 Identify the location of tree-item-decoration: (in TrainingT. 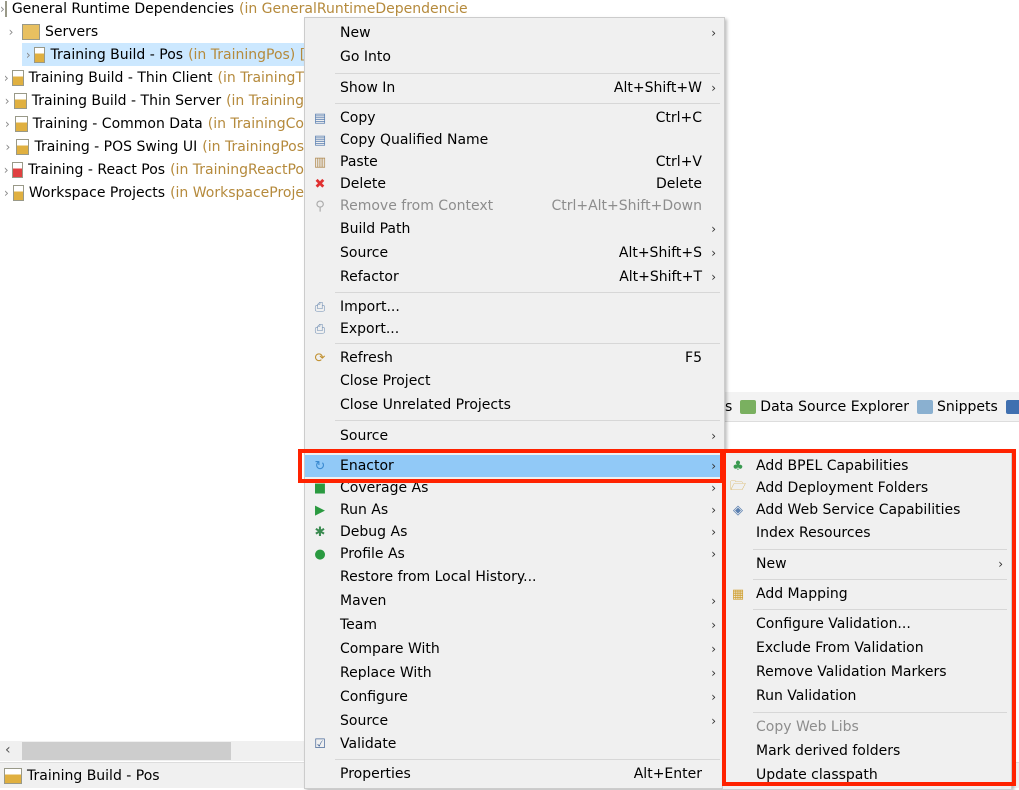
(260, 77).